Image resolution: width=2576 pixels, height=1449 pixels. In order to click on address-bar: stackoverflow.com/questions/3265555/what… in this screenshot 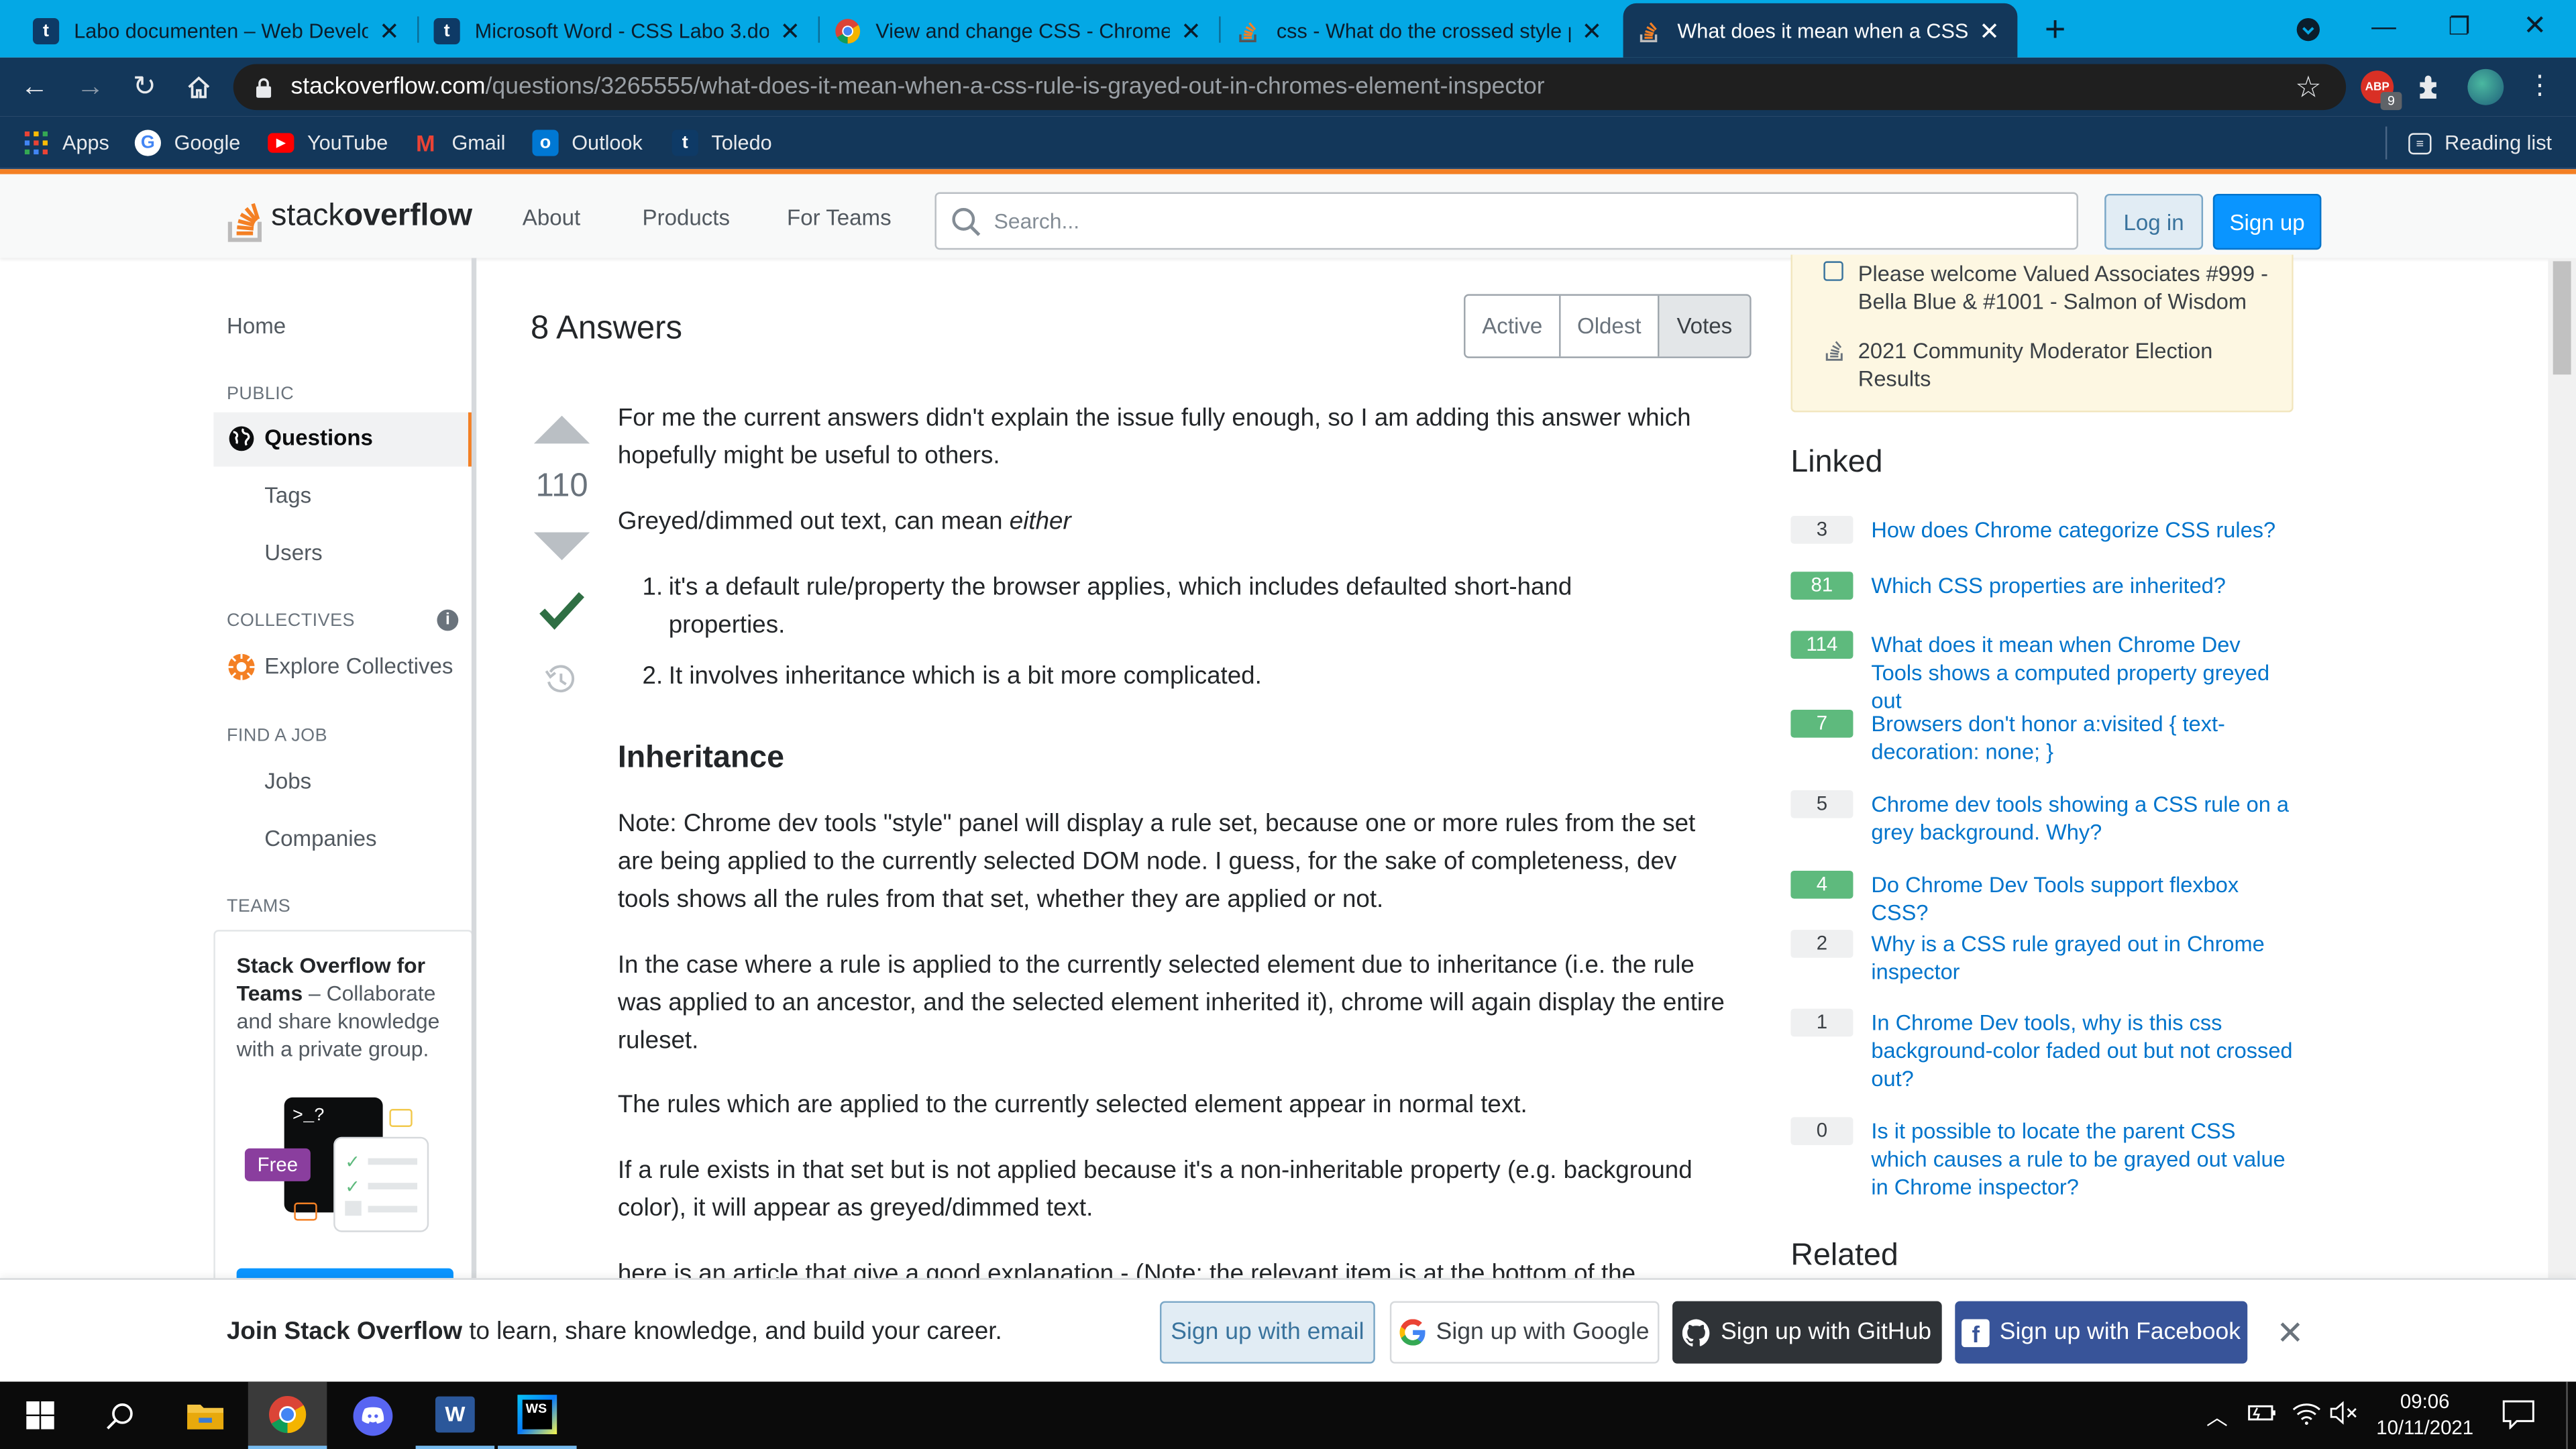, I will do `click(1290, 87)`.